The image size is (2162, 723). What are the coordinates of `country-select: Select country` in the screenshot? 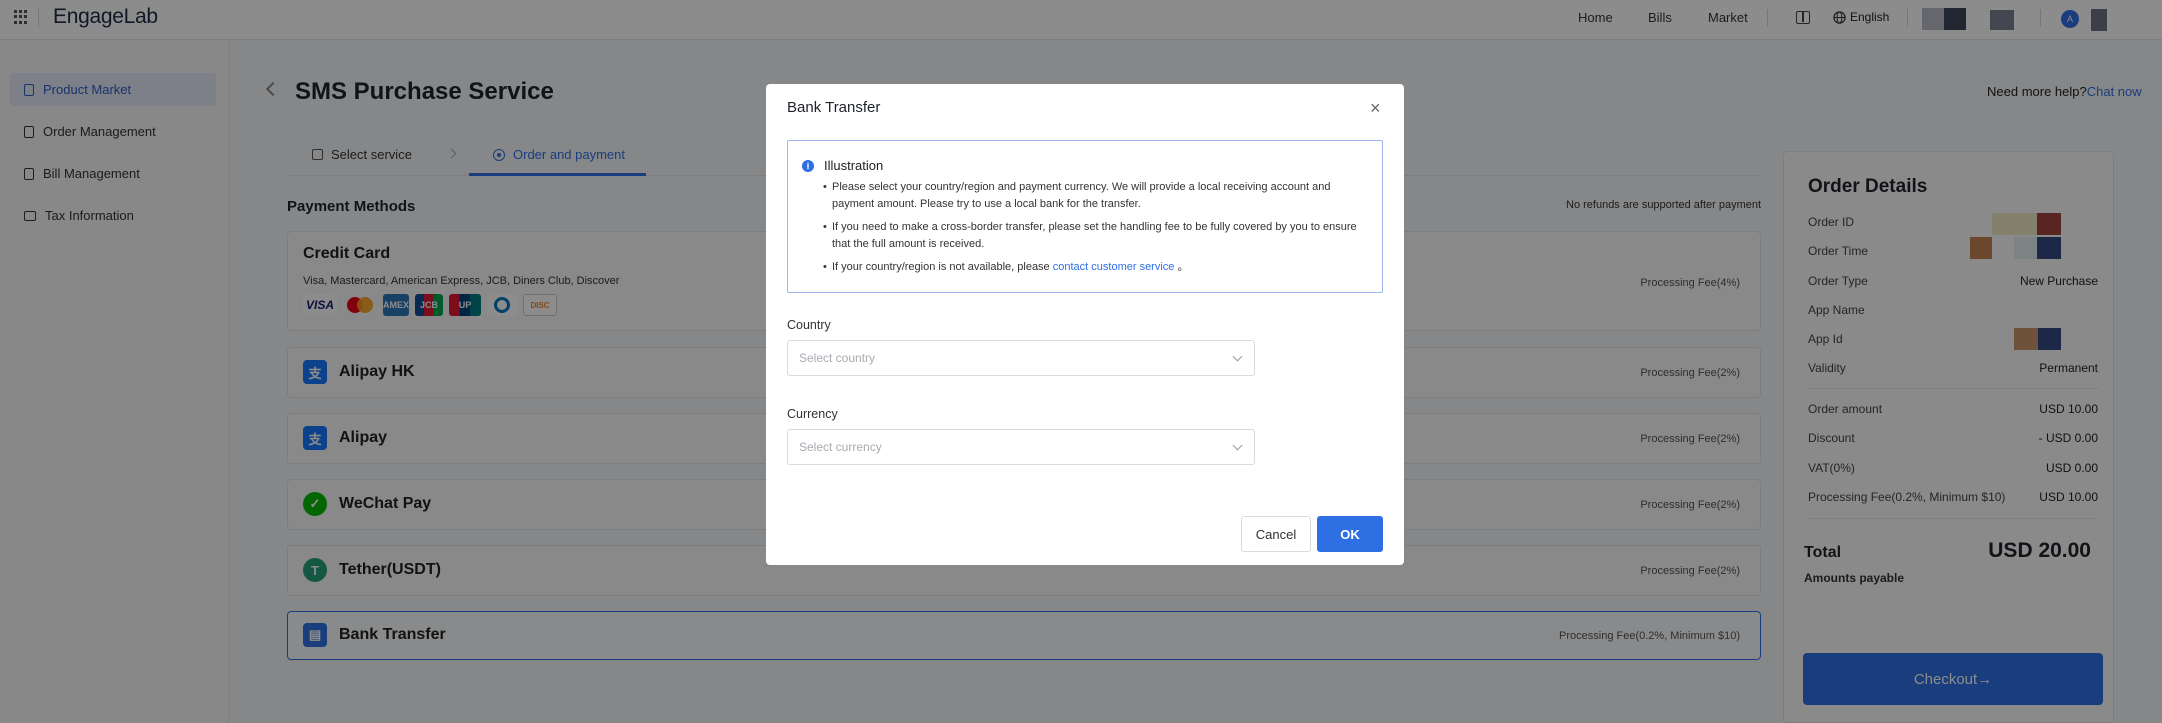 It's located at (1021, 358).